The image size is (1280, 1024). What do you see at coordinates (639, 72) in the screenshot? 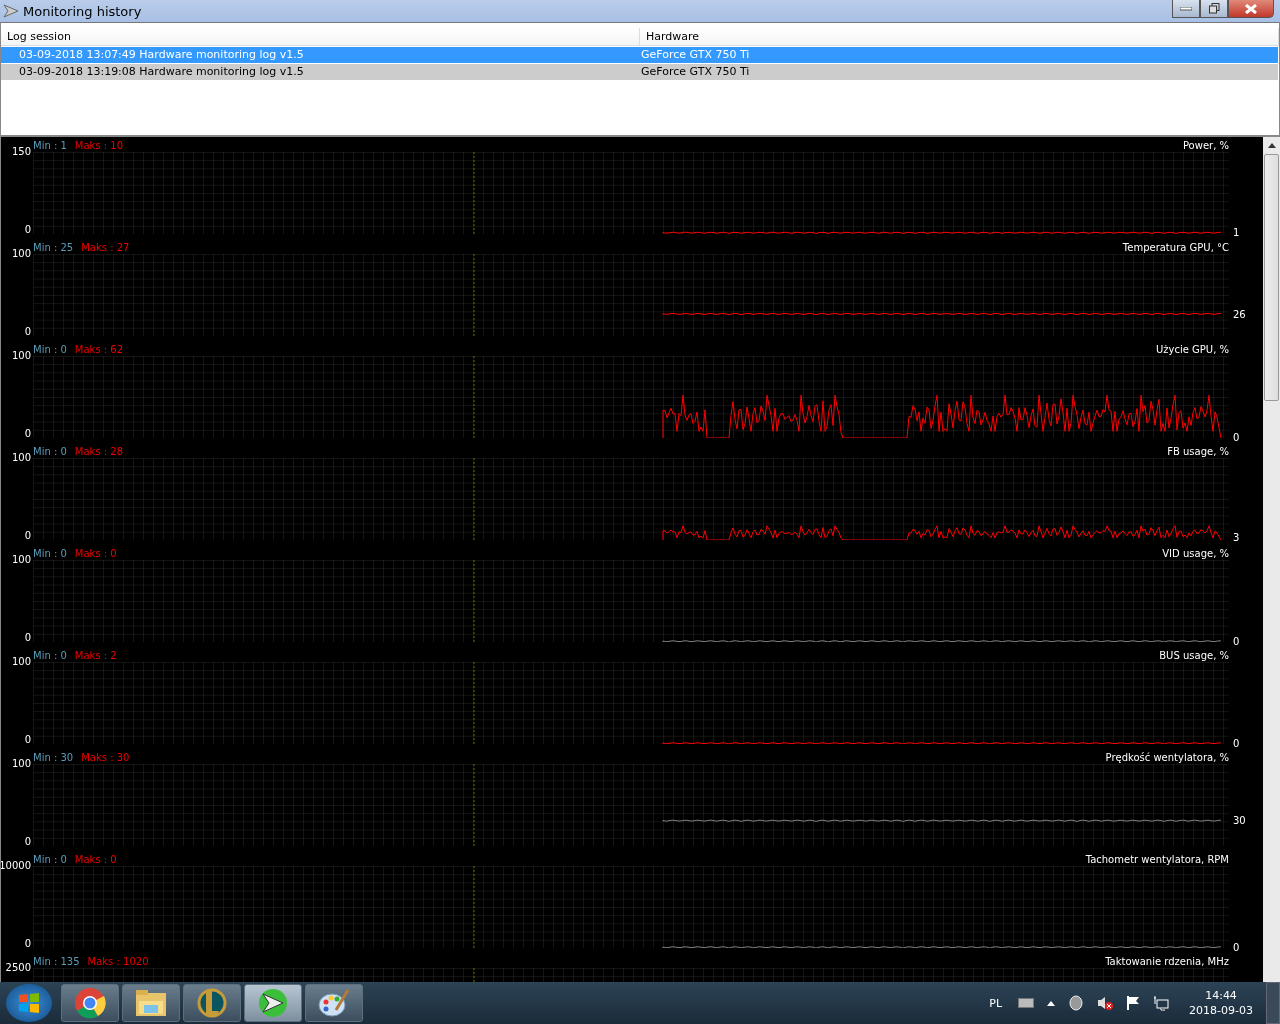
I see `log-row: 03-09-2018 13:19:08 Hardware monitoring log v1.5 GeForce GTX 750 Ti` at bounding box center [639, 72].